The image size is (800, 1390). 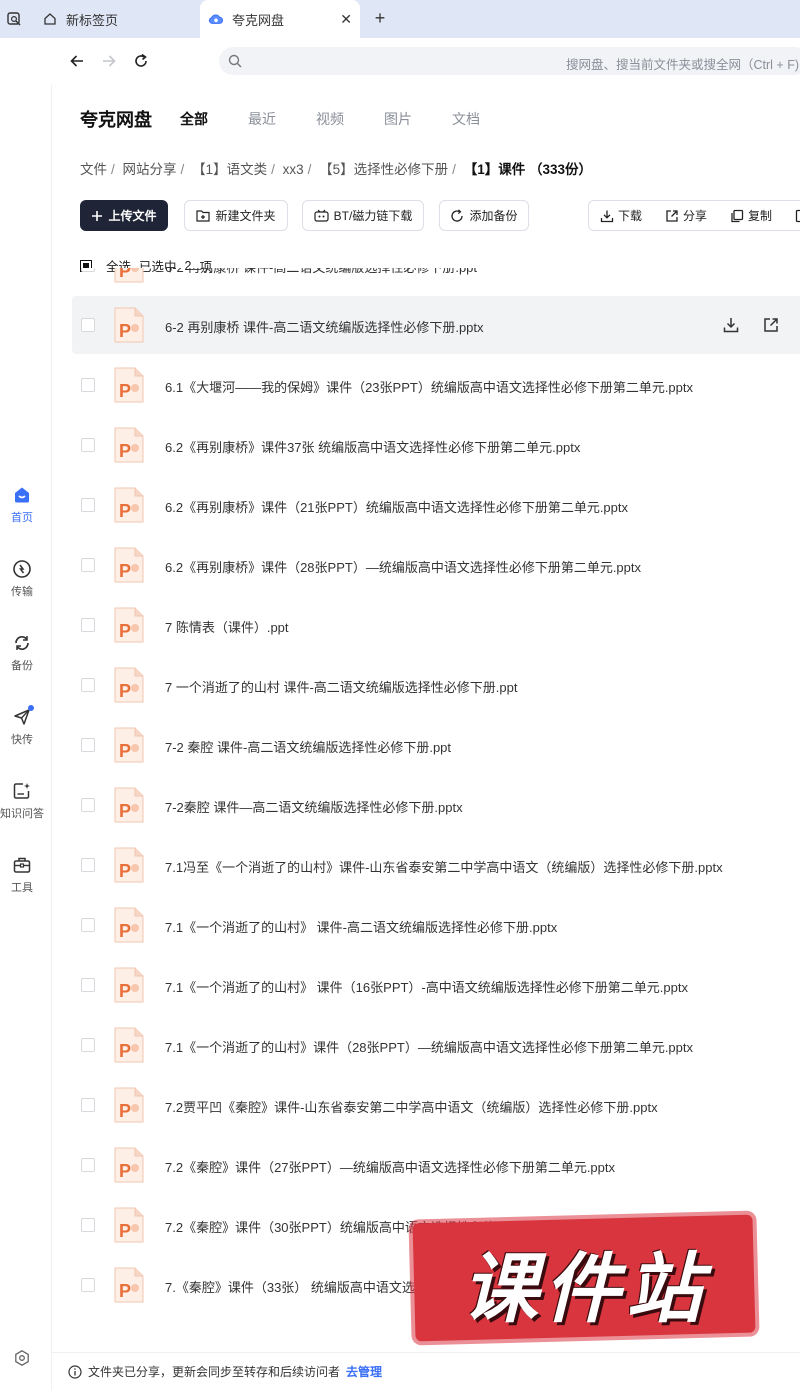 What do you see at coordinates (771, 325) in the screenshot?
I see `row-share-icon` at bounding box center [771, 325].